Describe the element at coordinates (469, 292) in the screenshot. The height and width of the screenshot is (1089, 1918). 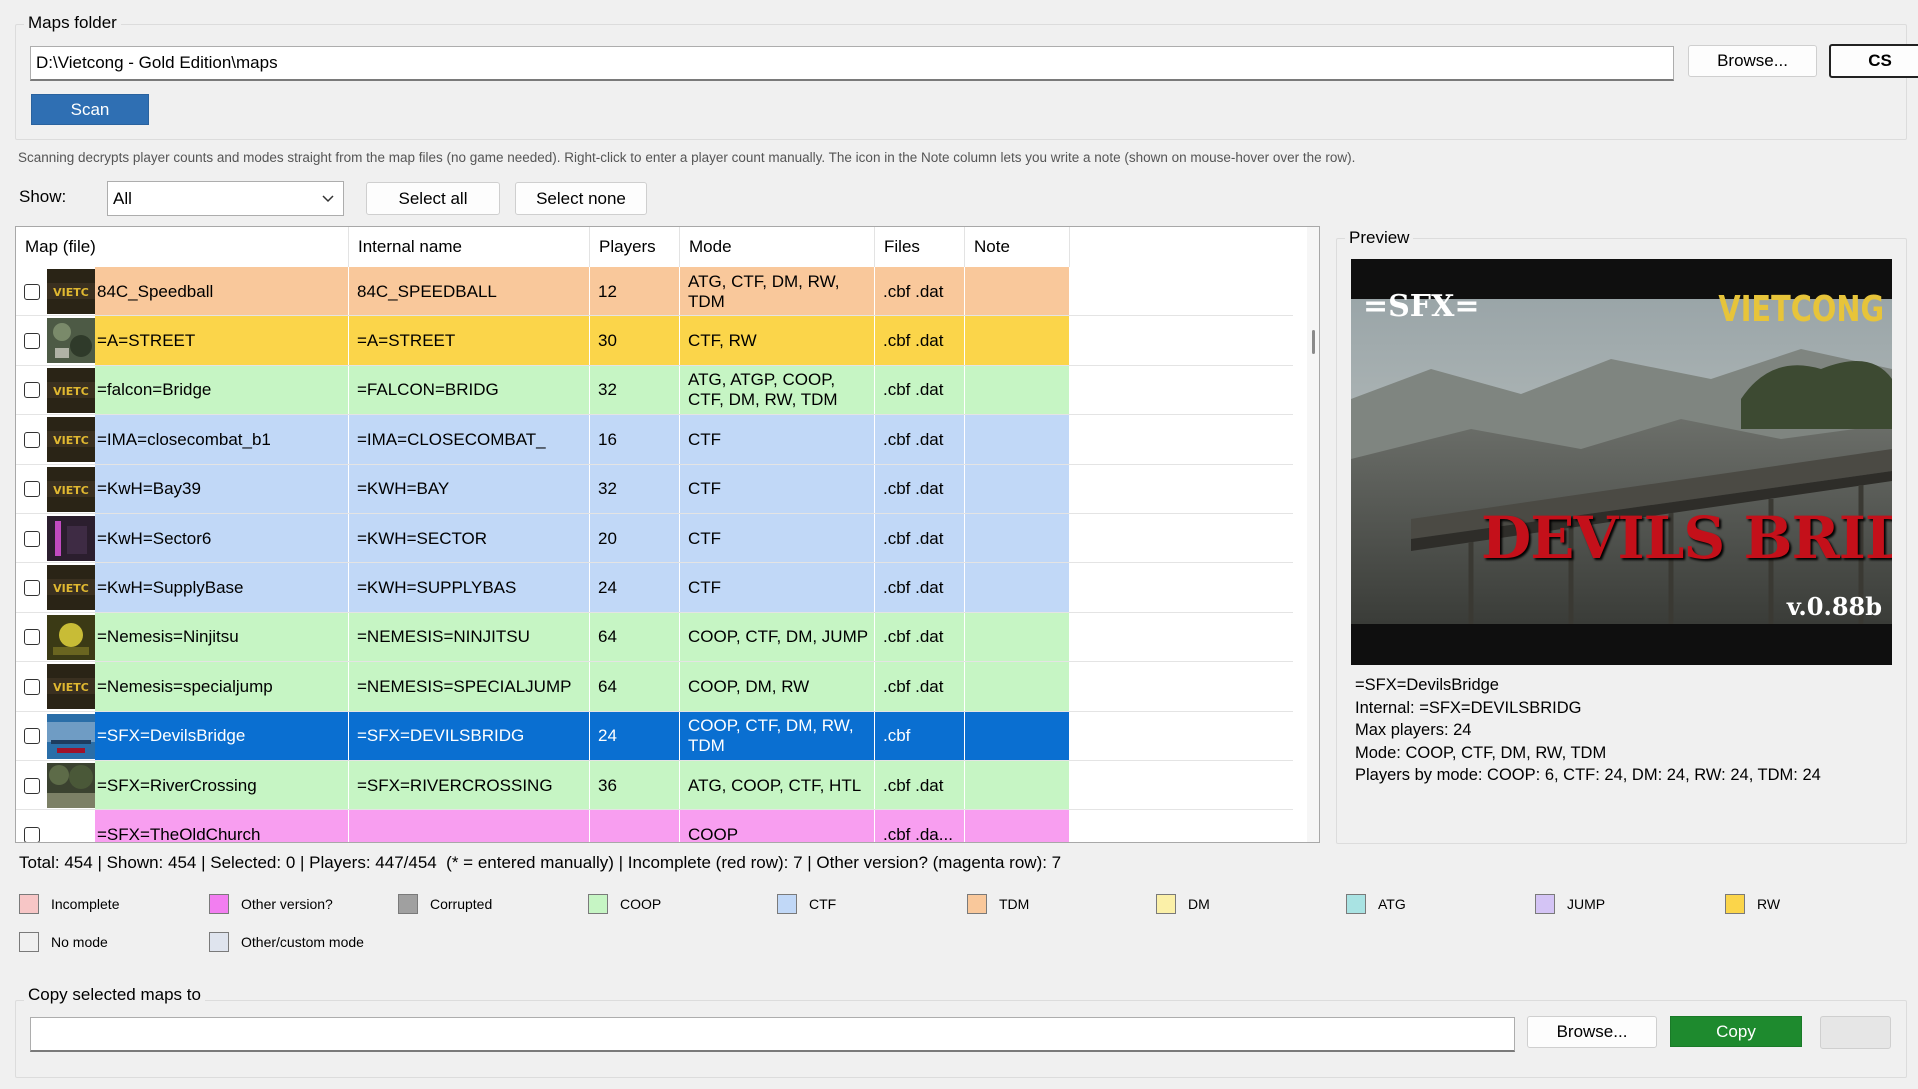
I see `cell-internal-name: 84C_SPEEDBALL` at that location.